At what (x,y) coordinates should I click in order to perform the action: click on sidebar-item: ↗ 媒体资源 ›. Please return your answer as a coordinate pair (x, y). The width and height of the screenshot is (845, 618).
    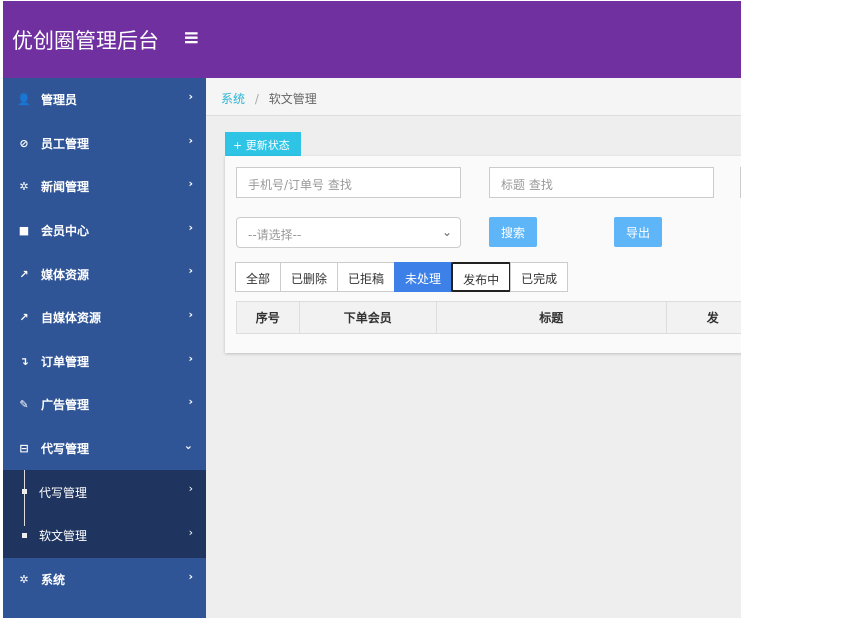
    Looking at the image, I should click on (104, 274).